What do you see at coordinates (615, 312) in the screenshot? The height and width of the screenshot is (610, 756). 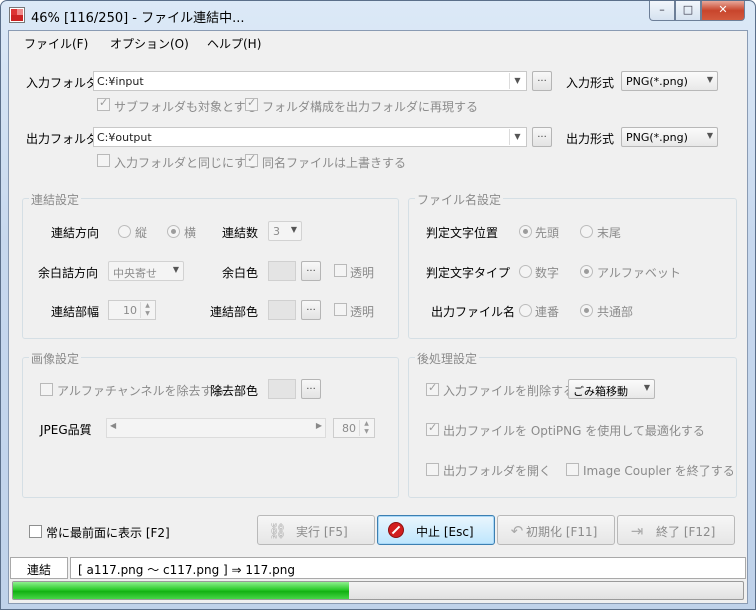 I see `name-common-label: 共通部` at bounding box center [615, 312].